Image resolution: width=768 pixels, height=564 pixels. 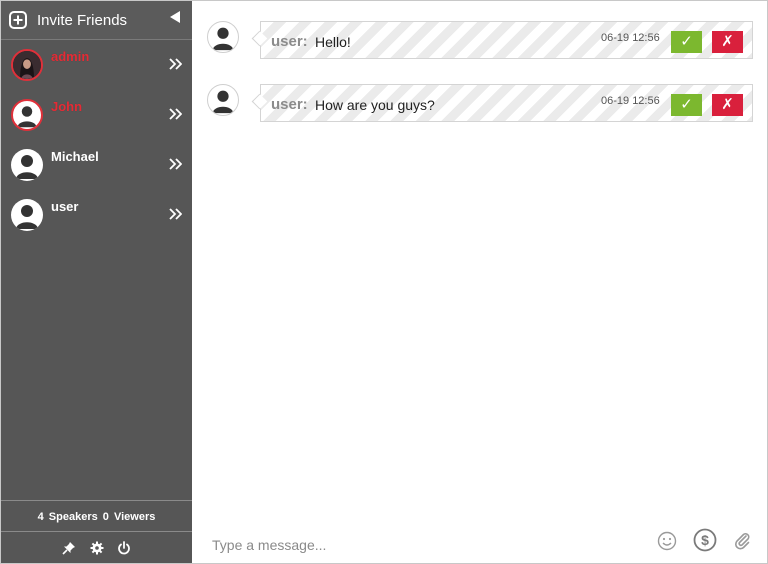 What do you see at coordinates (96, 215) in the screenshot?
I see `sidebar-user-user: user` at bounding box center [96, 215].